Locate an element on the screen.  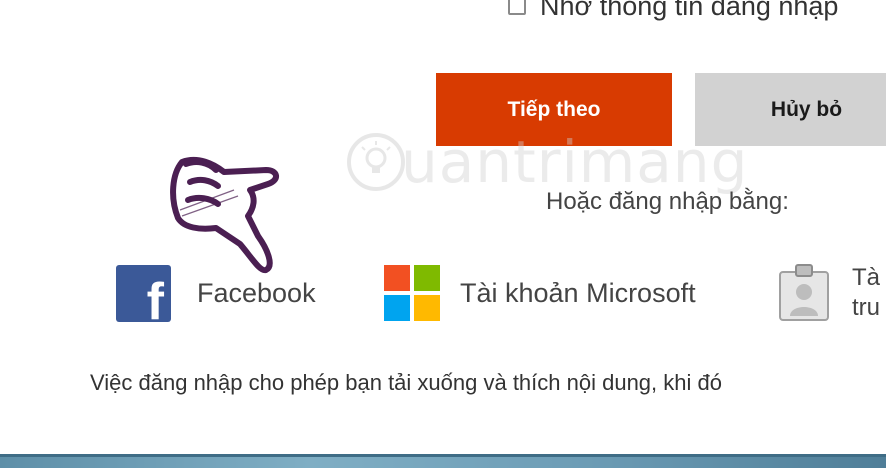
pointing-hand-icon is located at coordinates (224, 215).